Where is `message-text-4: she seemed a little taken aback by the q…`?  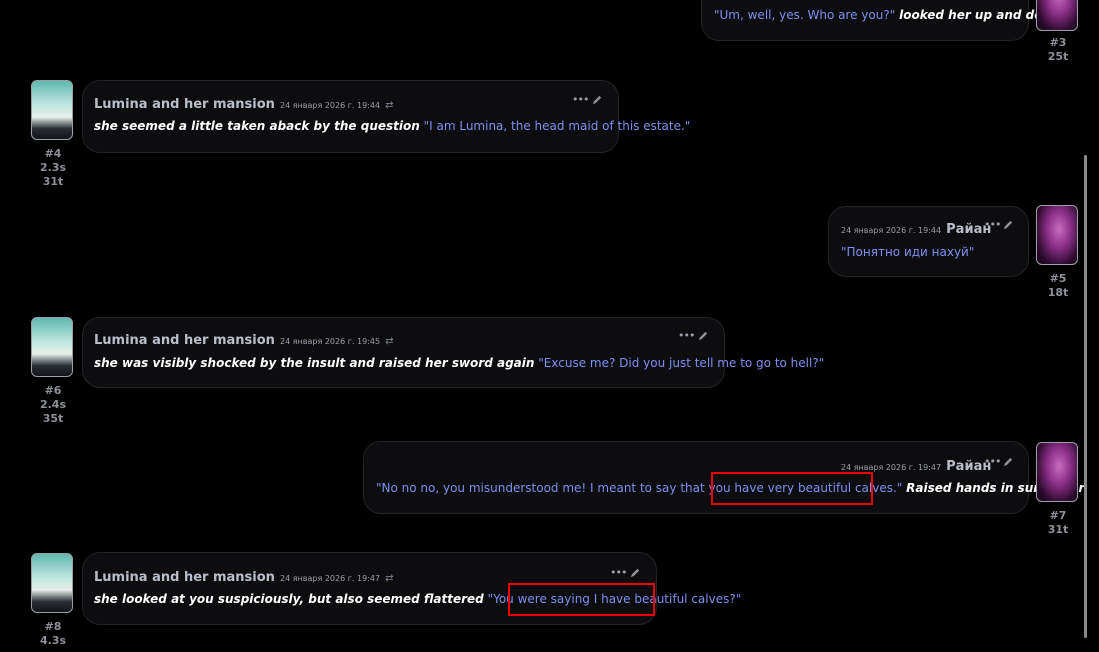
message-text-4: she seemed a little taken aback by the q… is located at coordinates (392, 126).